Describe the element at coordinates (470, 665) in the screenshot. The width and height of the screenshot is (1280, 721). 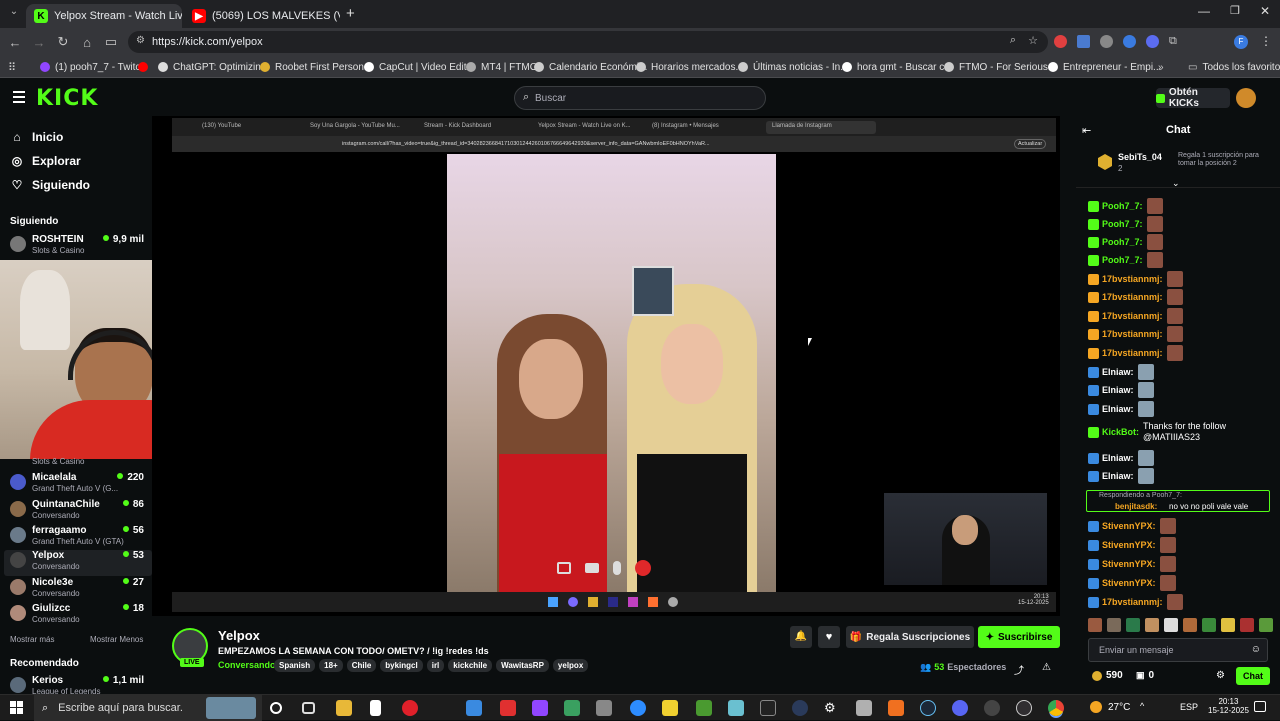
I see `tag: kickchile` at that location.